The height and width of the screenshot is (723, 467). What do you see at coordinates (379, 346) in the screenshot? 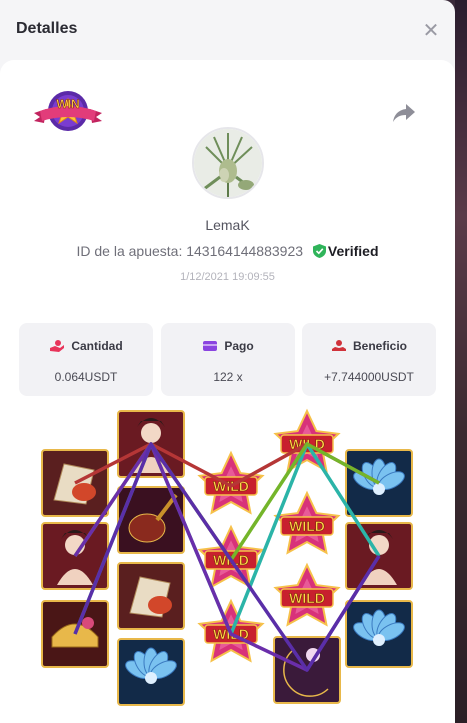
I see `stat-label: Beneficio` at bounding box center [379, 346].